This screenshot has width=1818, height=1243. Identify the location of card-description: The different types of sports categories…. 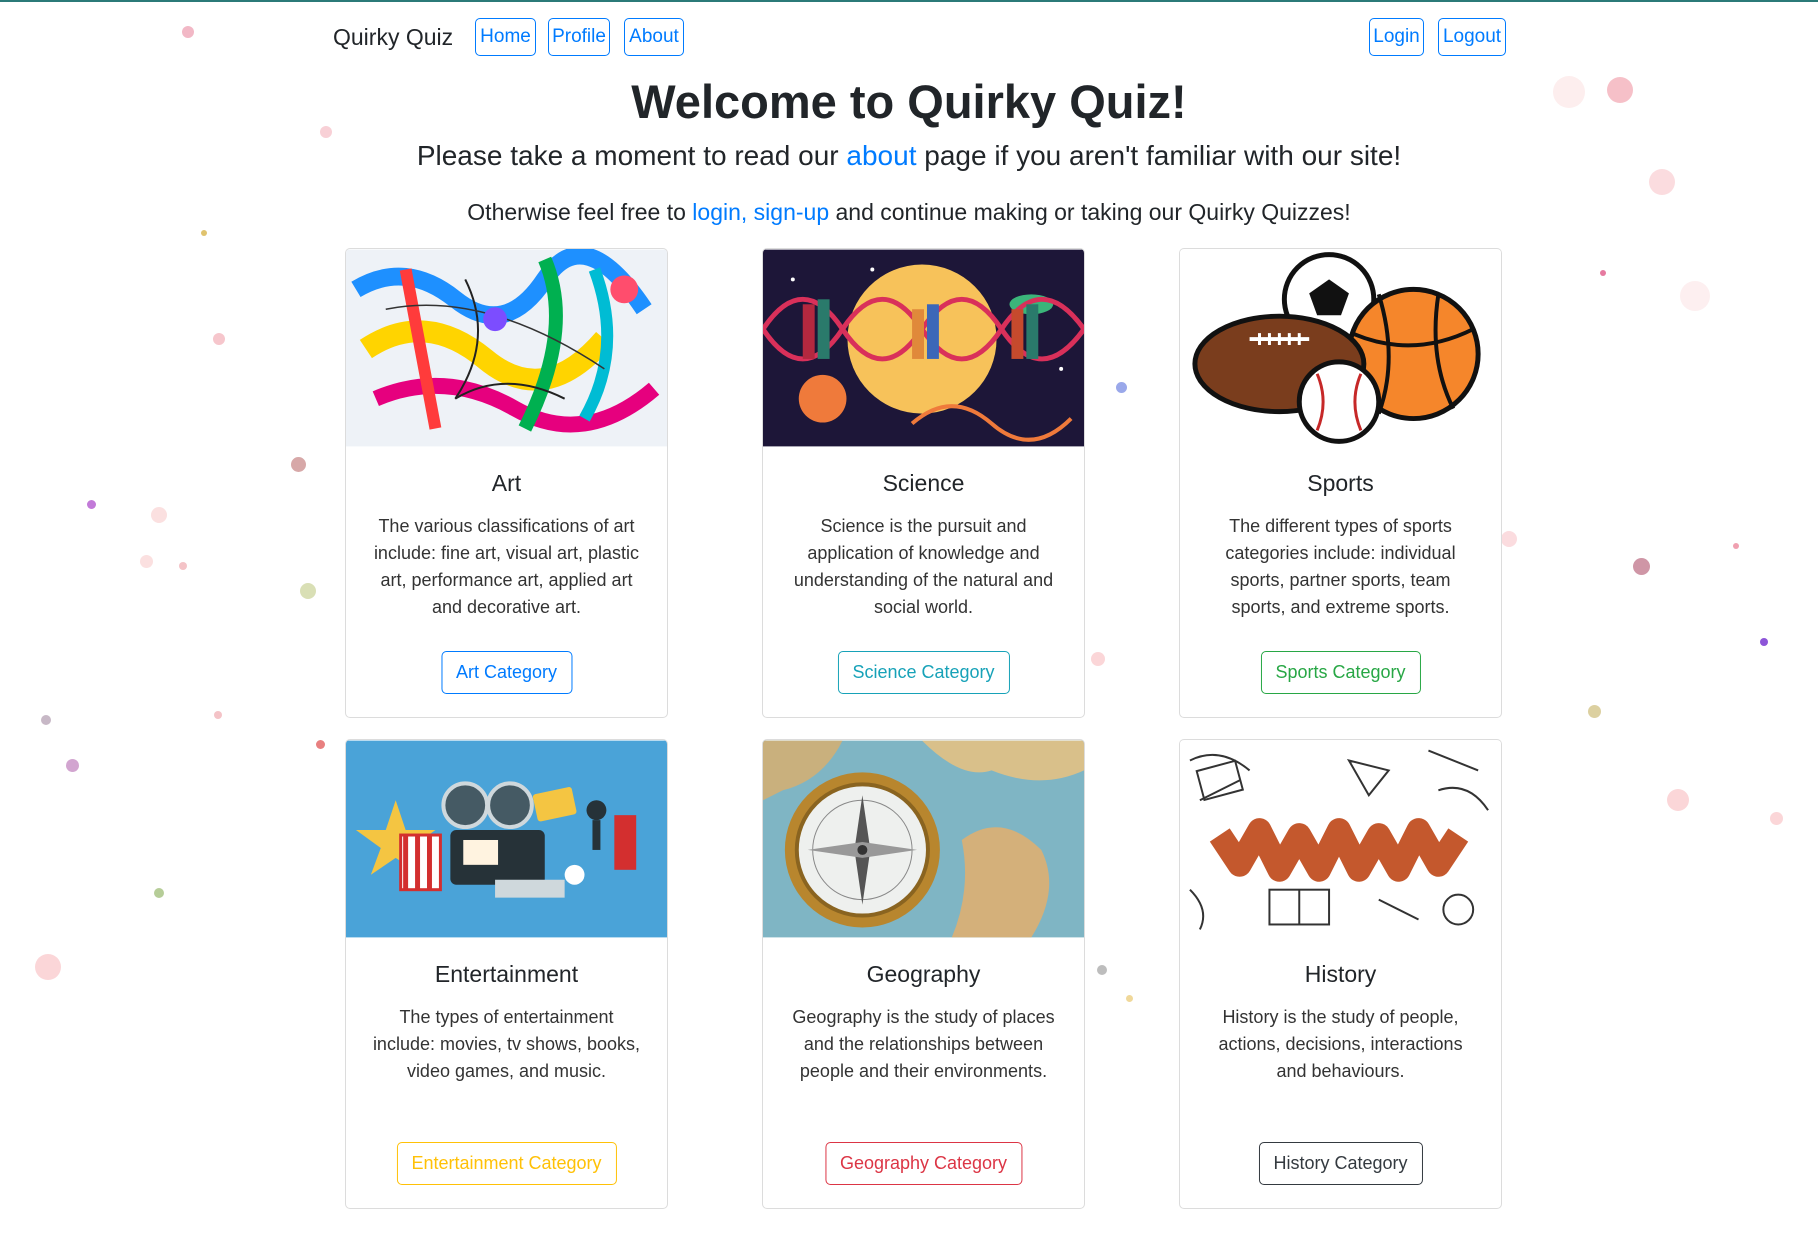
(1340, 566).